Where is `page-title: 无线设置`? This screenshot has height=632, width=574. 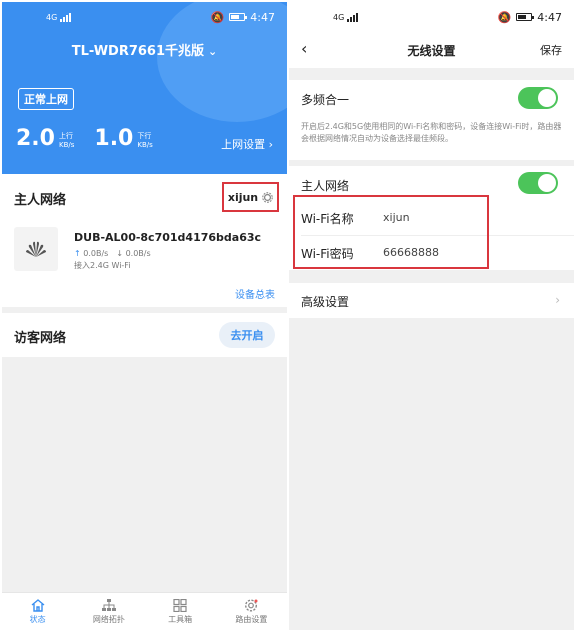 page-title: 无线设置 is located at coordinates (431, 50).